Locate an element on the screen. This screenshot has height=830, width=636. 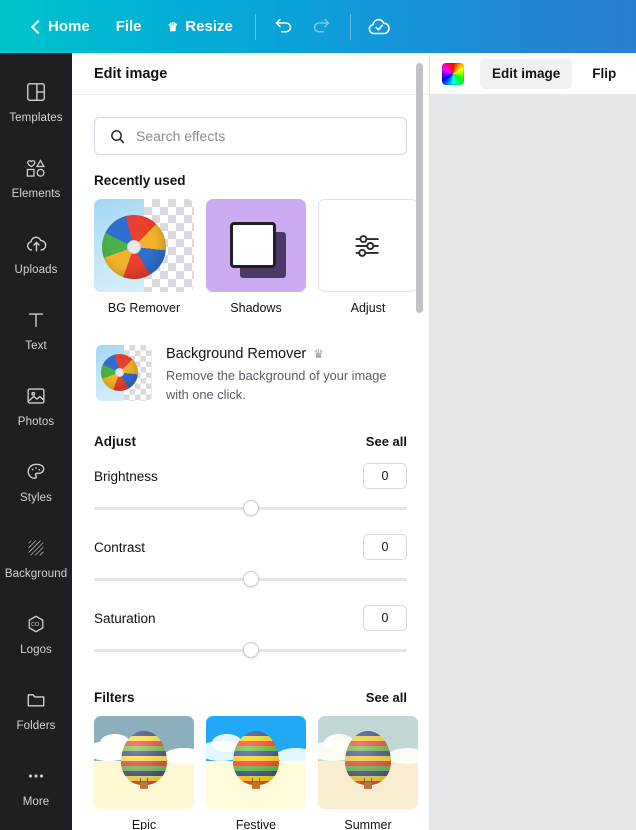
filter-tile-festive: Festive is located at coordinates (256, 773).